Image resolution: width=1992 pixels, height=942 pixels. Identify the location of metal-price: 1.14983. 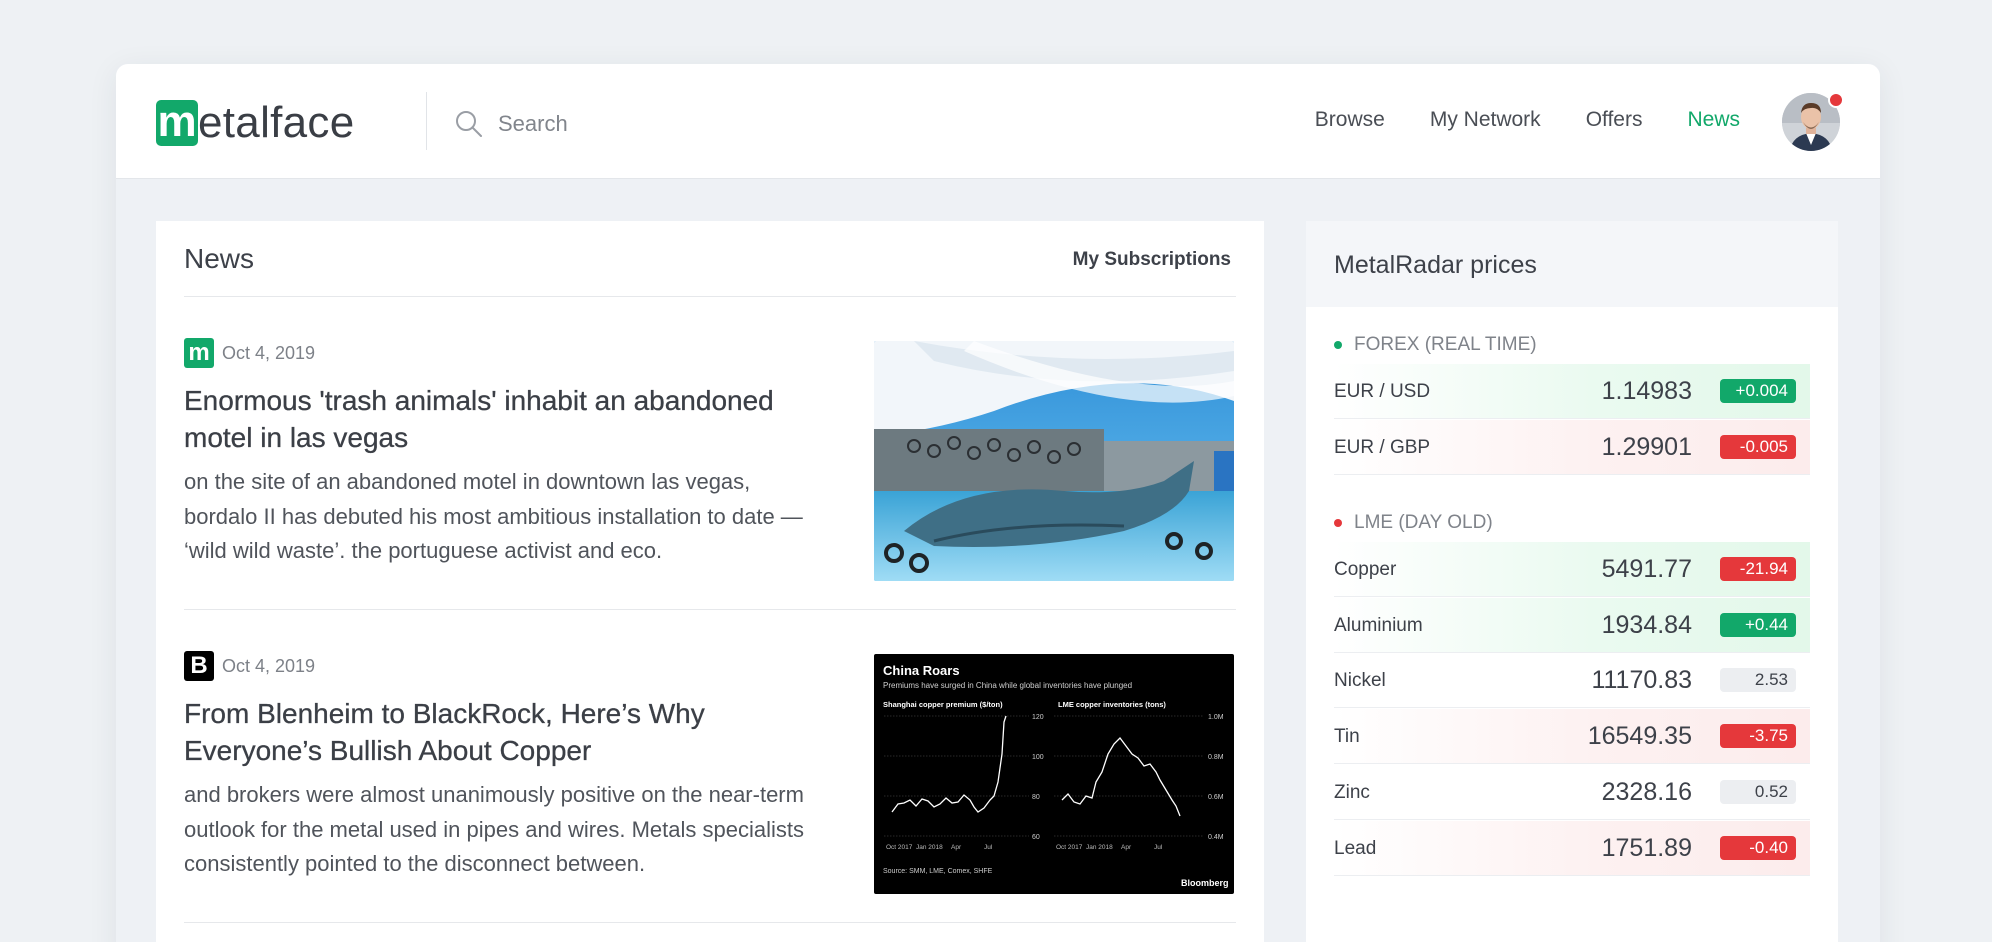
(1646, 391).